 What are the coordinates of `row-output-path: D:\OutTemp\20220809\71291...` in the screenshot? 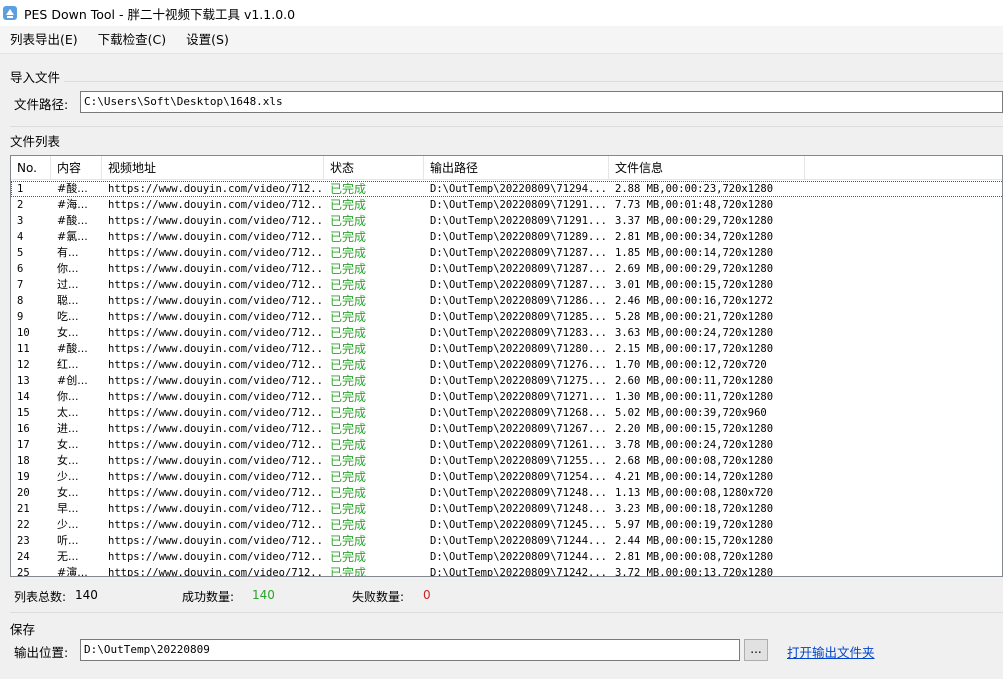 It's located at (519, 205).